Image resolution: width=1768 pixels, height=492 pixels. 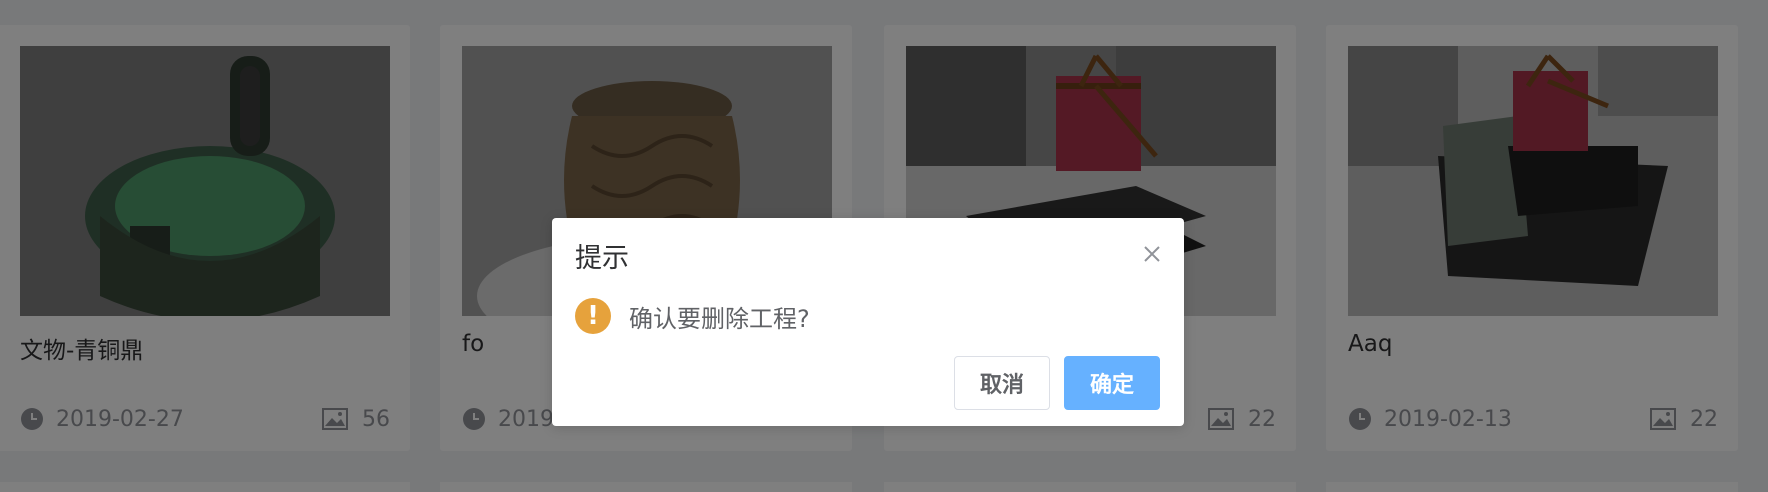 I want to click on cancel-button: 取消, so click(x=1002, y=383).